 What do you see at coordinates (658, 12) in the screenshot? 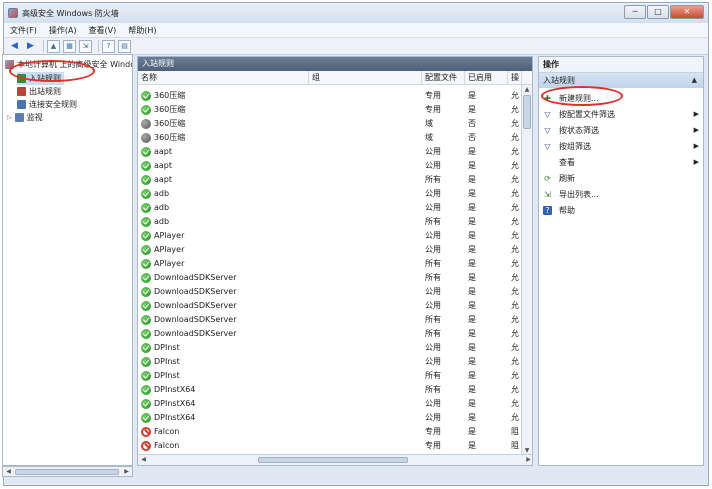
I see `maximize-button: □` at bounding box center [658, 12].